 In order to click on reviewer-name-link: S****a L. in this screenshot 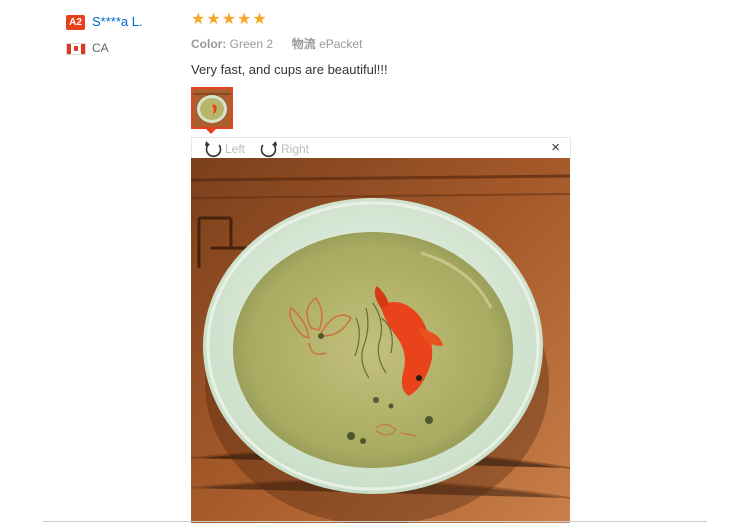, I will do `click(117, 22)`.